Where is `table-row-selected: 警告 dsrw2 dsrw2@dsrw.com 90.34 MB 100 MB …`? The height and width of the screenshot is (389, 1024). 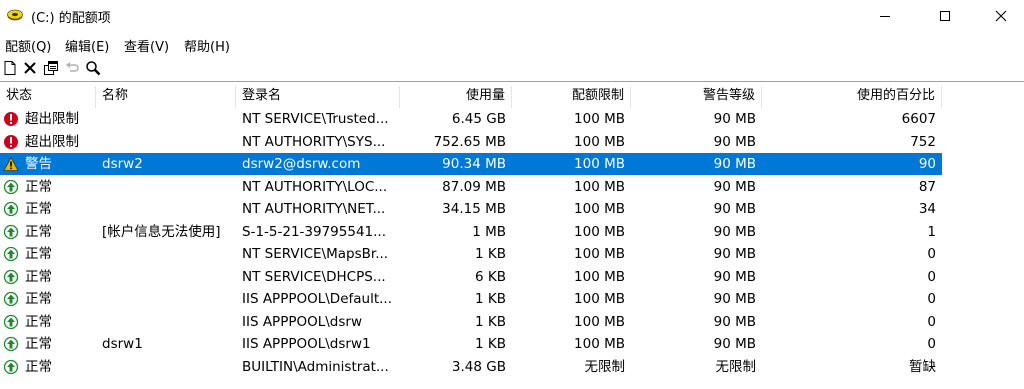
table-row-selected: 警告 dsrw2 dsrw2@dsrw.com 90.34 MB 100 MB … is located at coordinates (471, 164).